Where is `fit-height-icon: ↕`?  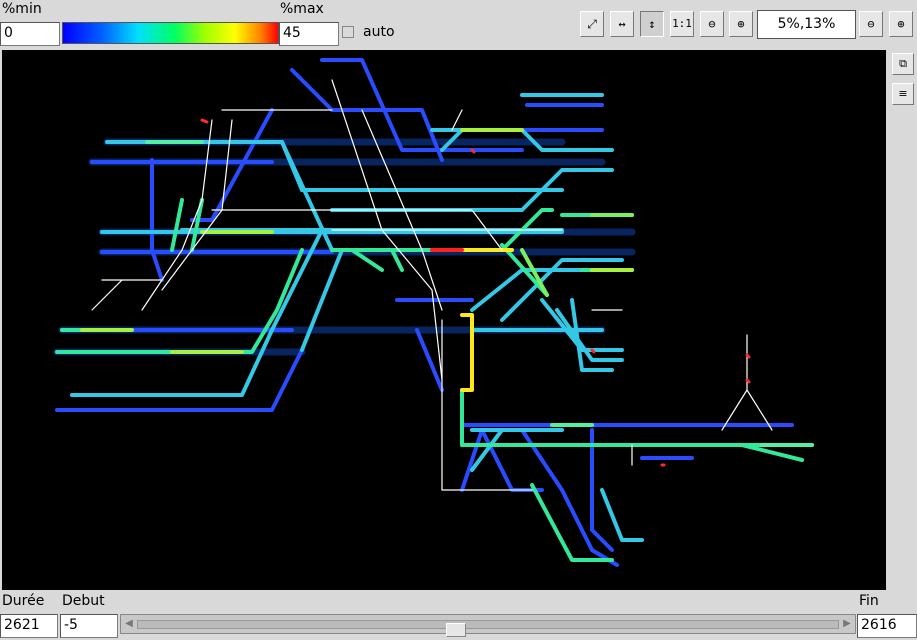
fit-height-icon: ↕ is located at coordinates (652, 24).